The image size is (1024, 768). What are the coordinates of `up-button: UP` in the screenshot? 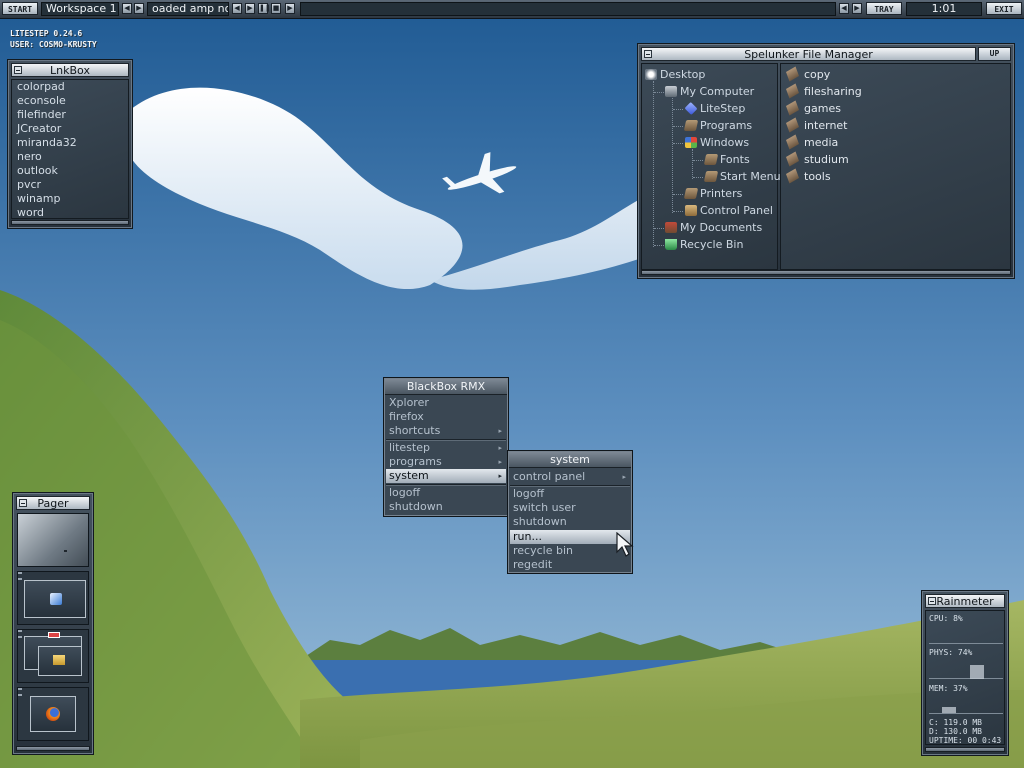 It's located at (994, 54).